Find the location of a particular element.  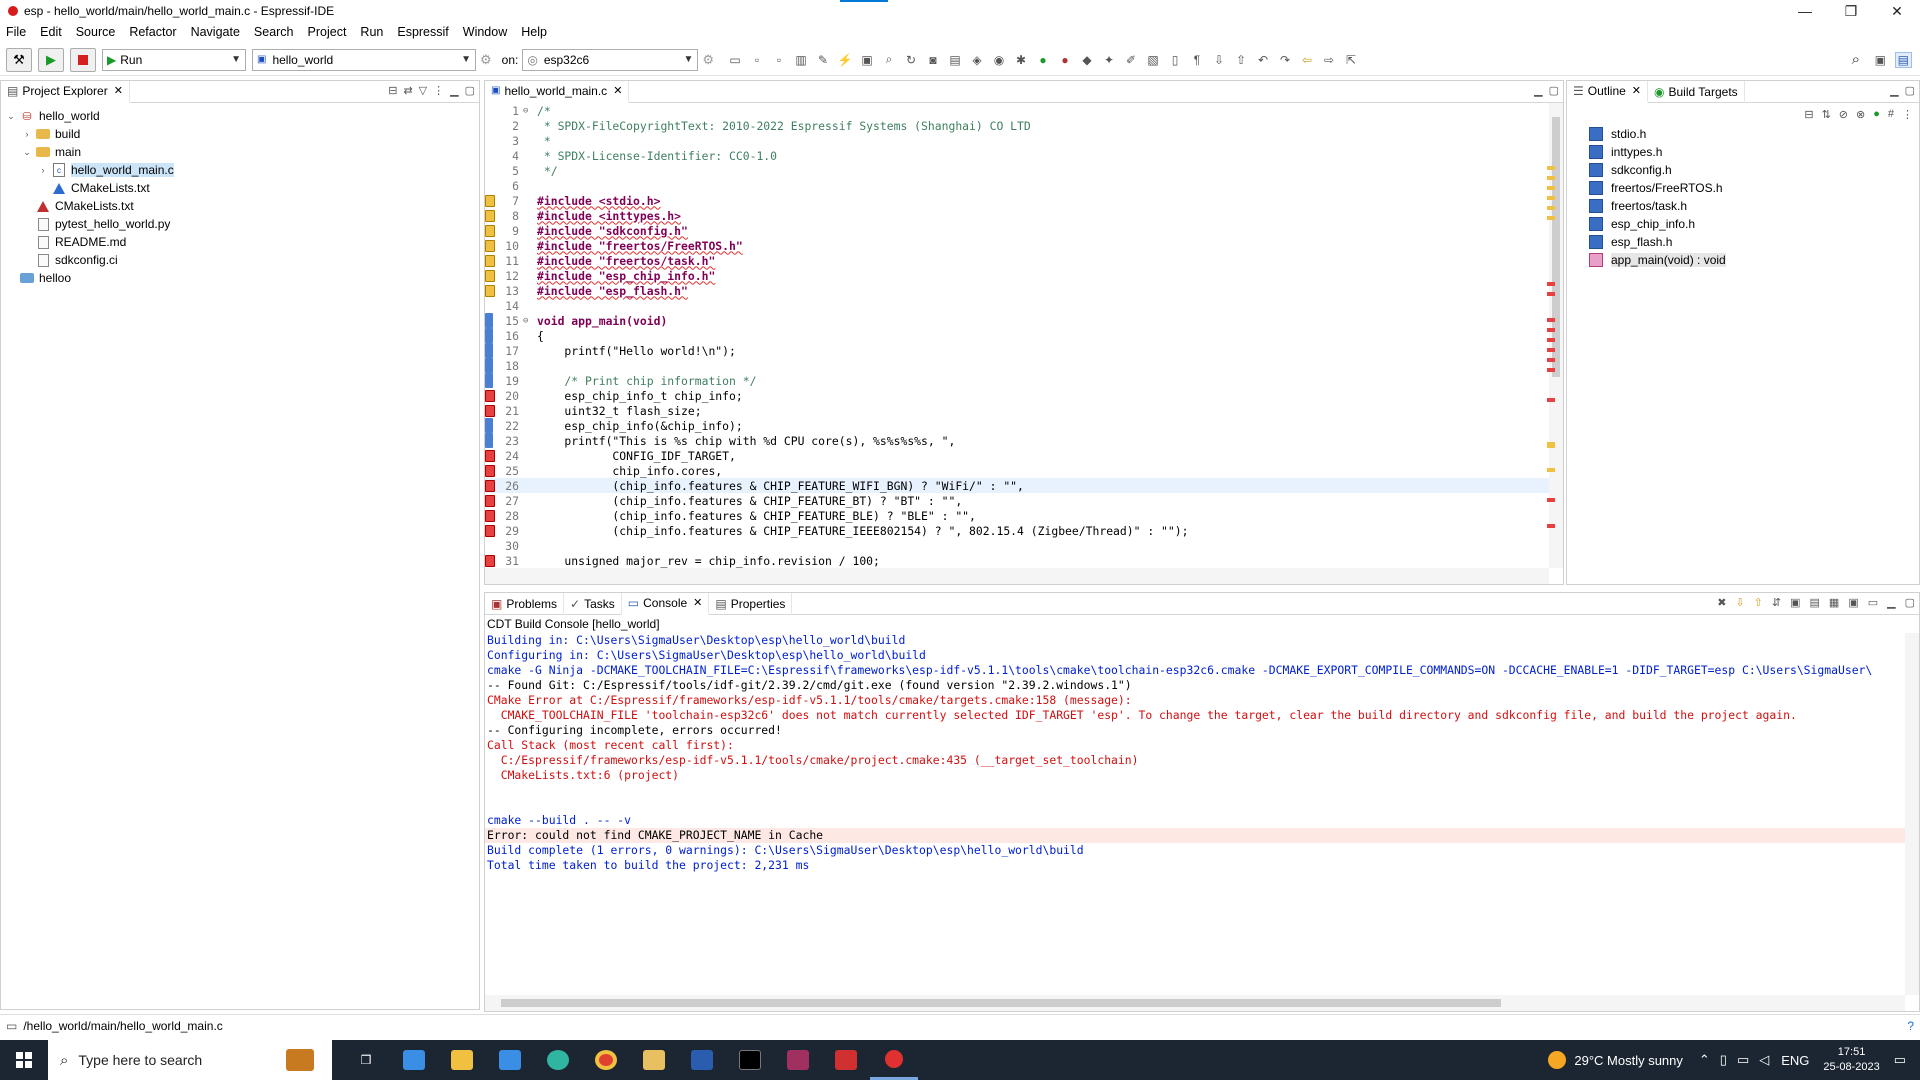

overview-ruler is located at coordinates (1551, 337).